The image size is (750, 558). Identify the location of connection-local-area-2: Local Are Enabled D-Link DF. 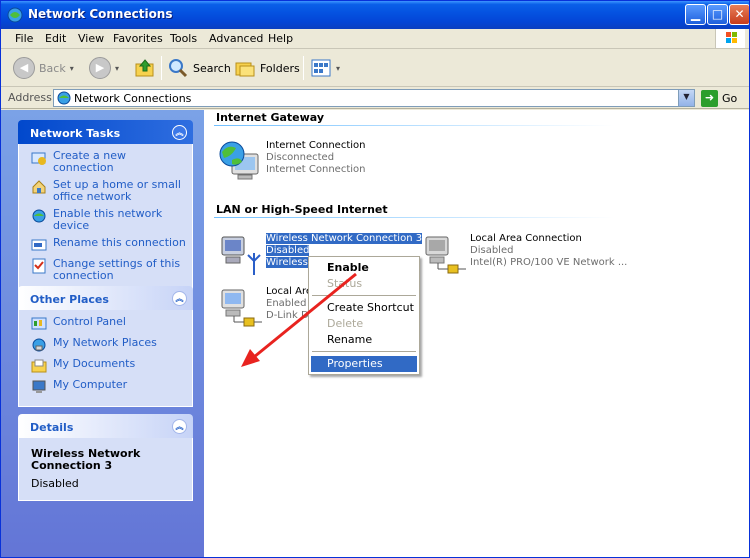
(266, 308).